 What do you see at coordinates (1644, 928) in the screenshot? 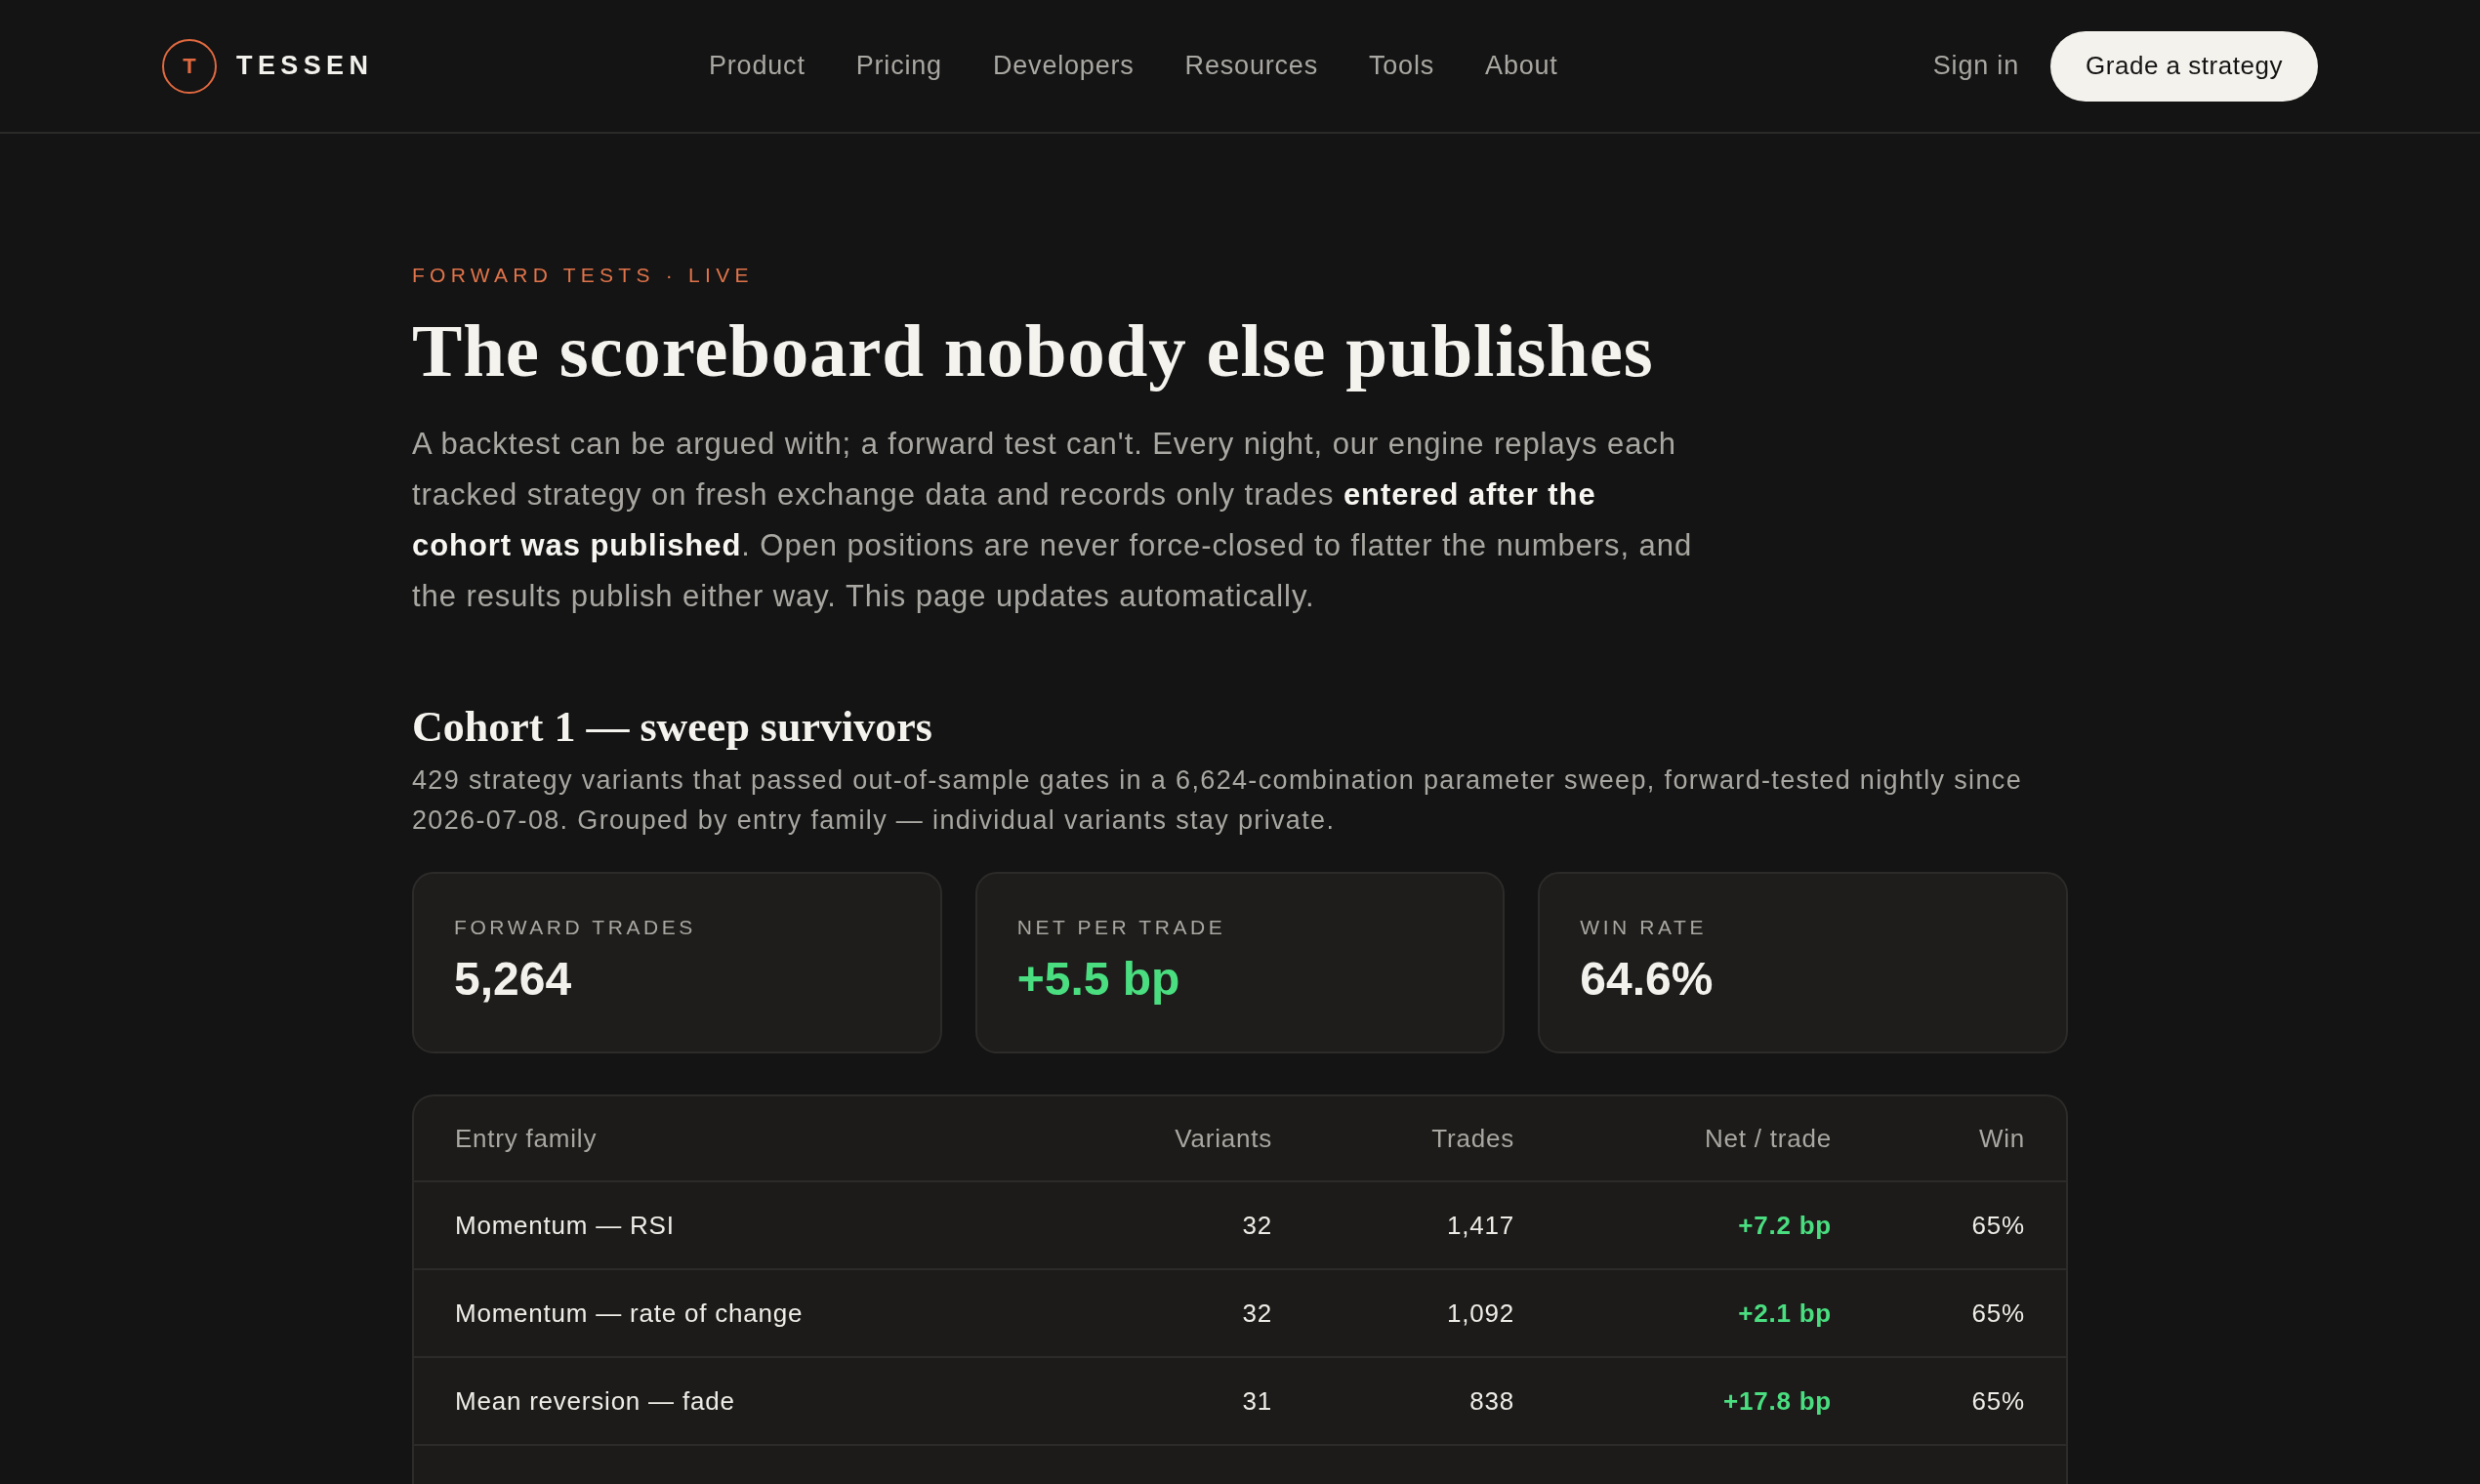
I see `stat-label: WIN RATE` at bounding box center [1644, 928].